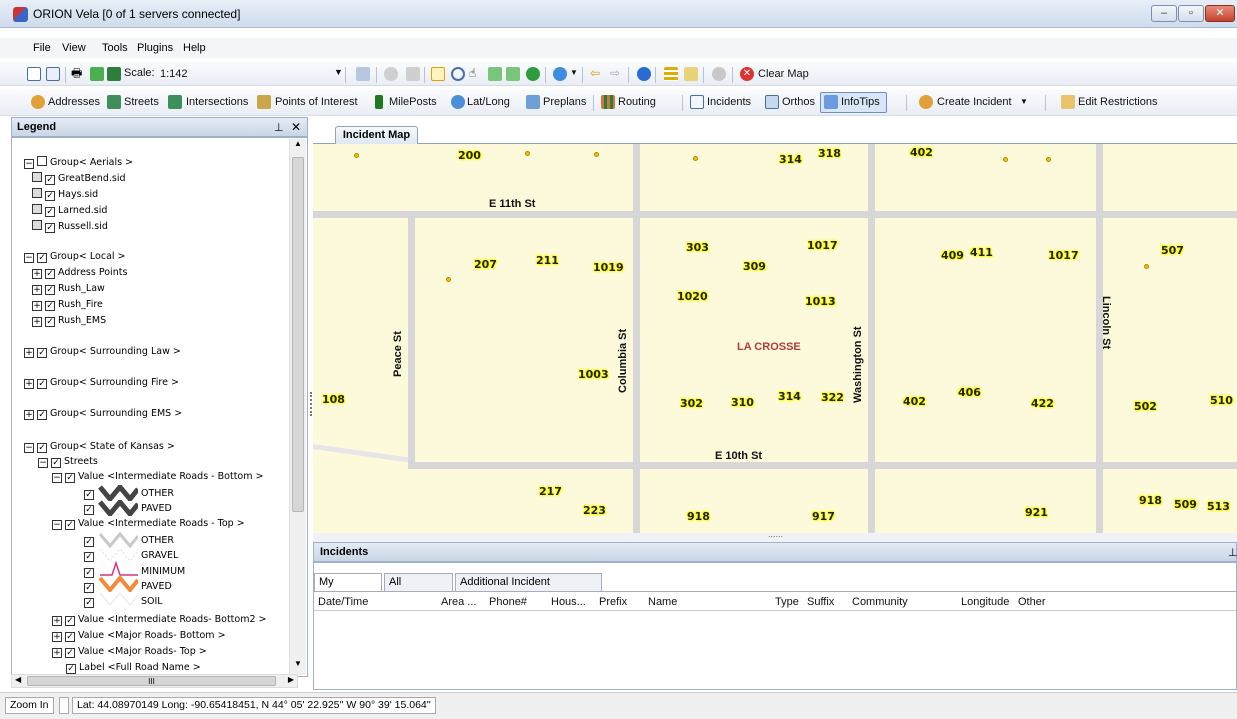 This screenshot has height=719, width=1237. Describe the element at coordinates (495, 74) in the screenshot. I see `zoom-extent-icon` at that location.